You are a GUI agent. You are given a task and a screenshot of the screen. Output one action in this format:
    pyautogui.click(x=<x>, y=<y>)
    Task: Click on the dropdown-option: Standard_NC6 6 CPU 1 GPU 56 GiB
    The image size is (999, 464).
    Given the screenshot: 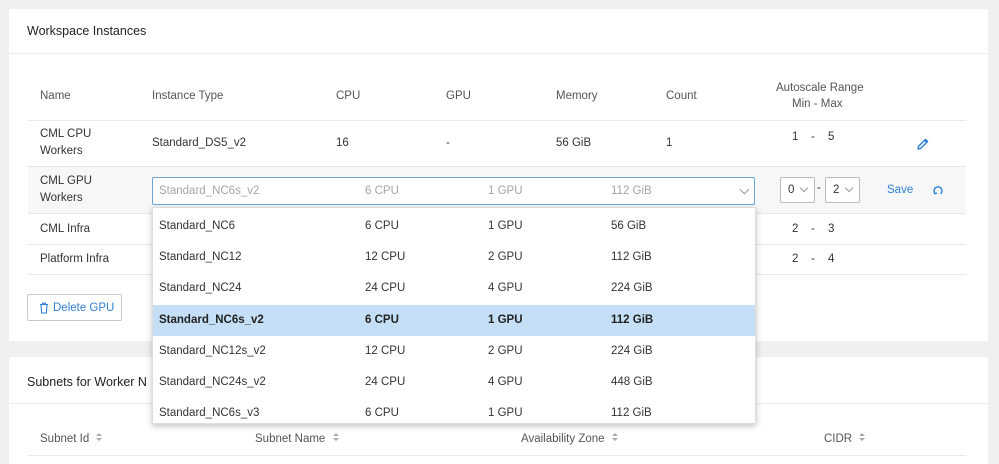 What is the action you would take?
    pyautogui.click(x=454, y=226)
    